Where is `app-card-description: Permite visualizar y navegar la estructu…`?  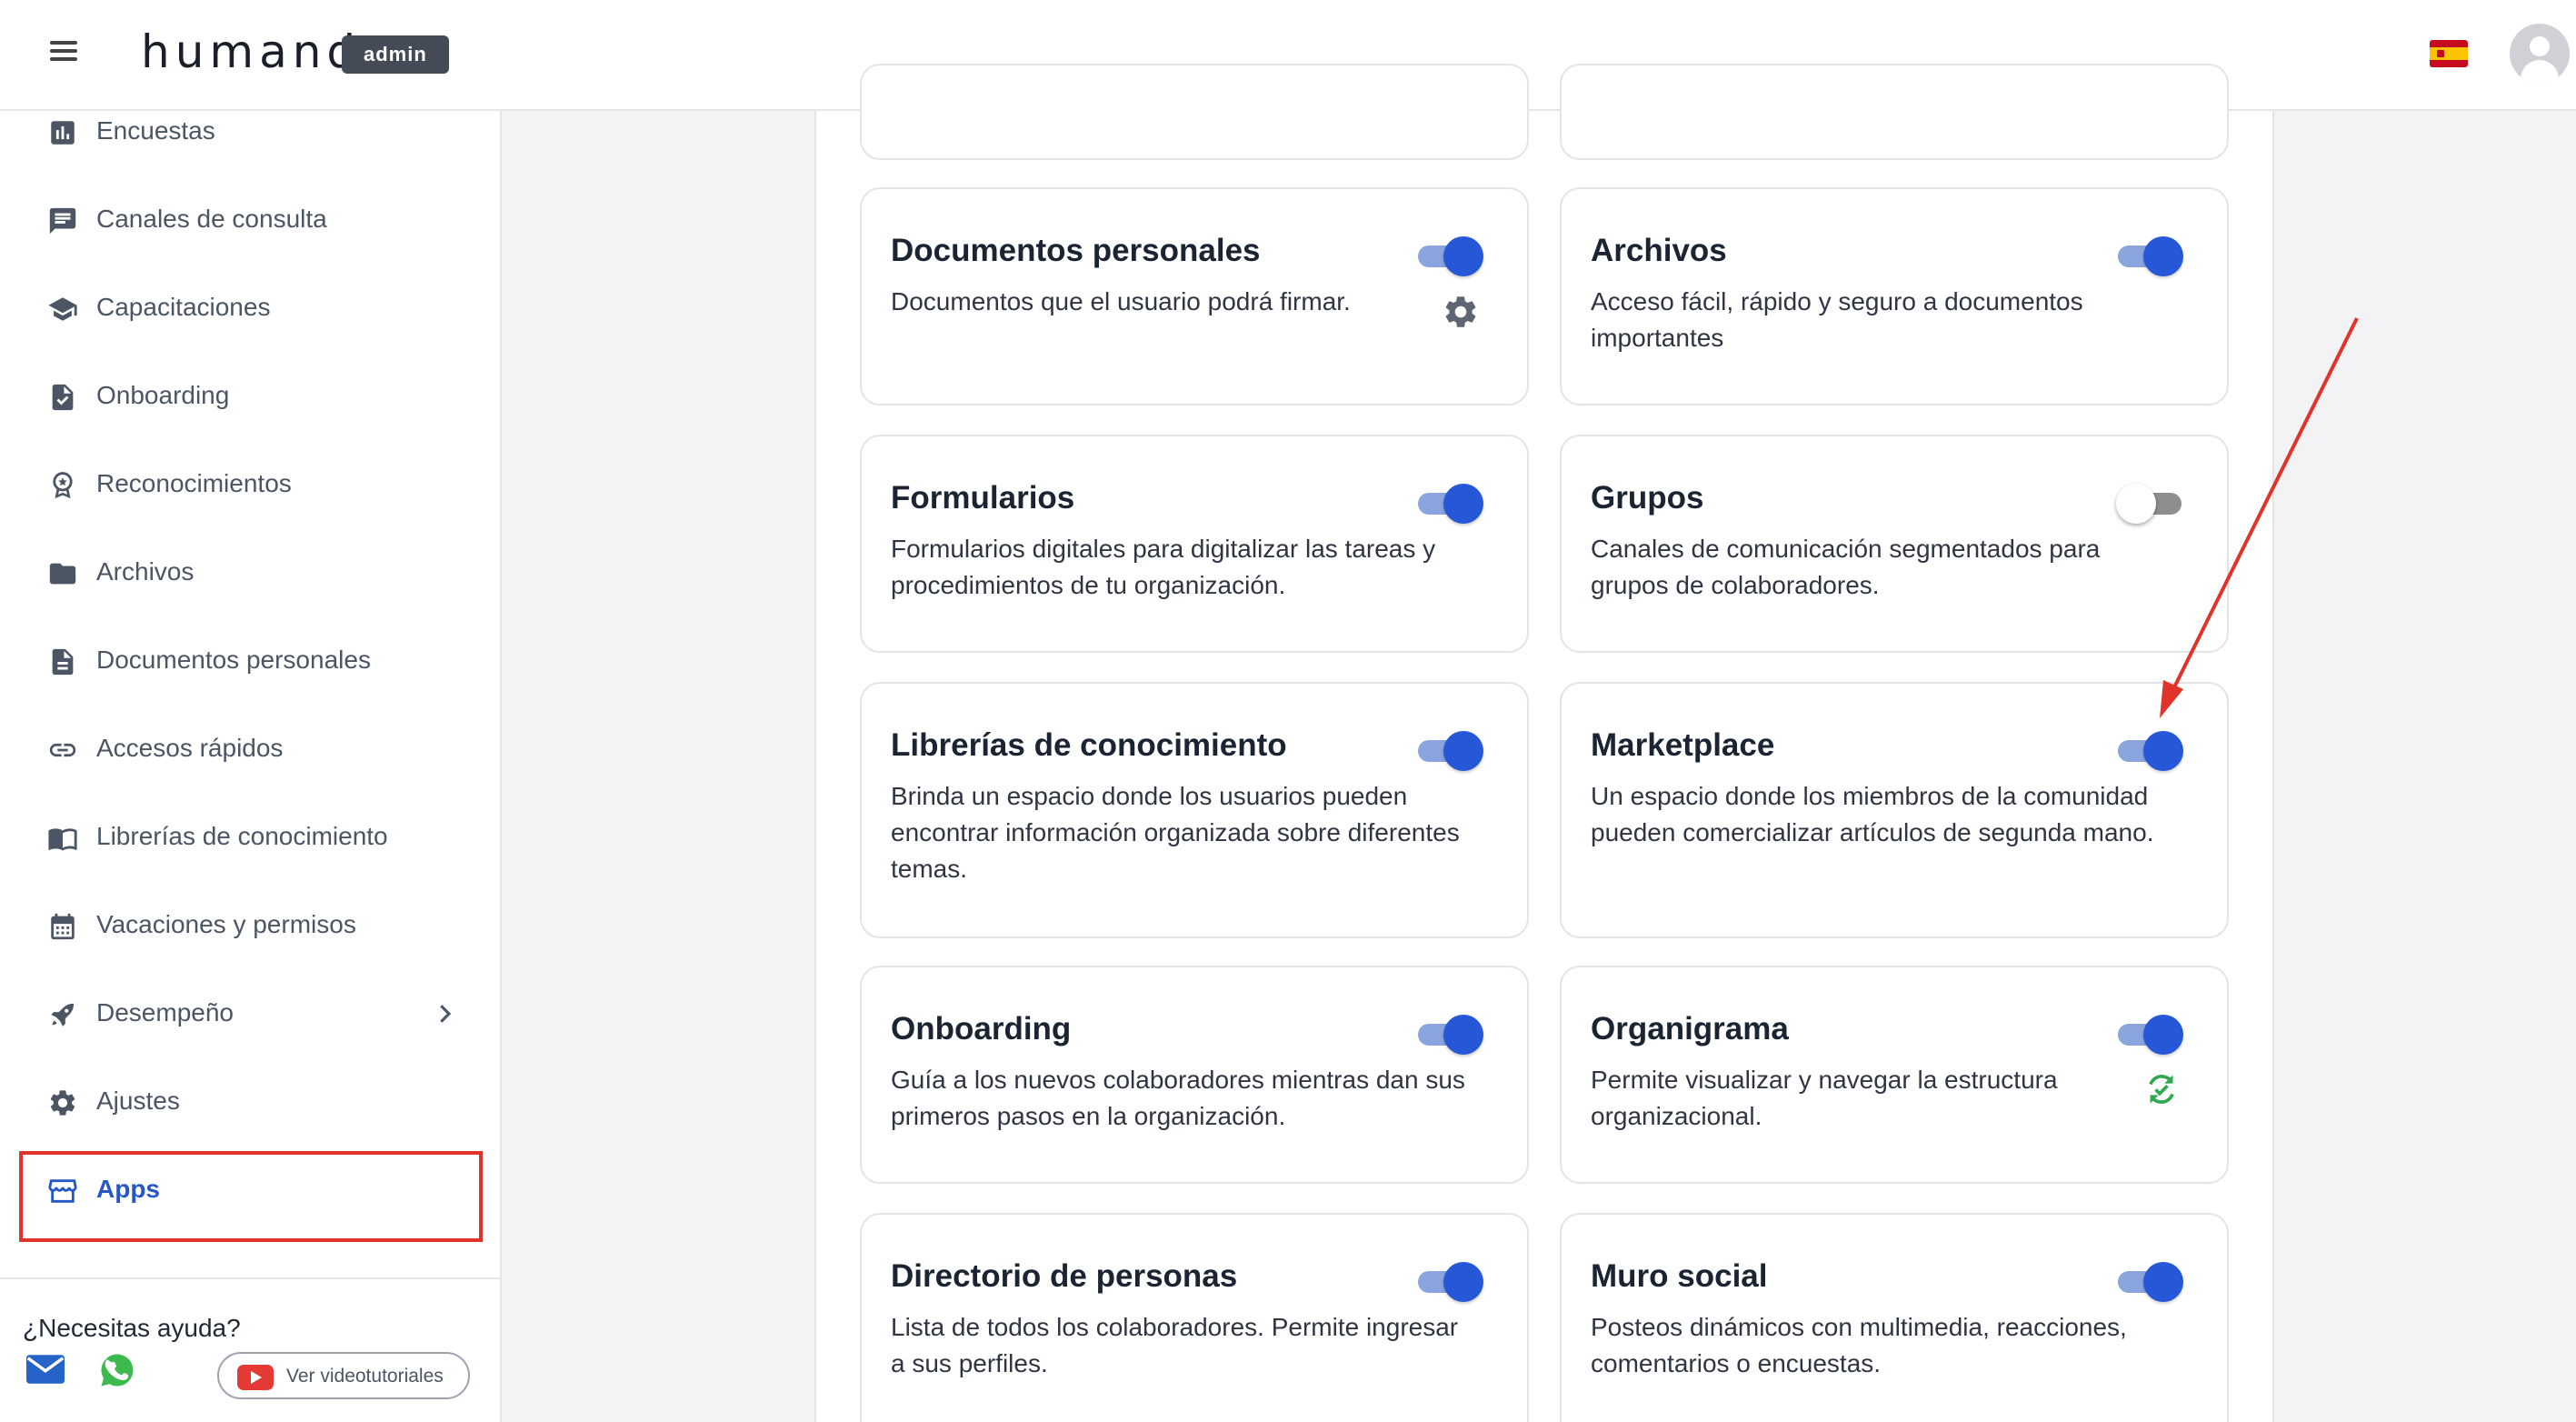 app-card-description: Permite visualizar y navegar la estructu… is located at coordinates (1824, 1098).